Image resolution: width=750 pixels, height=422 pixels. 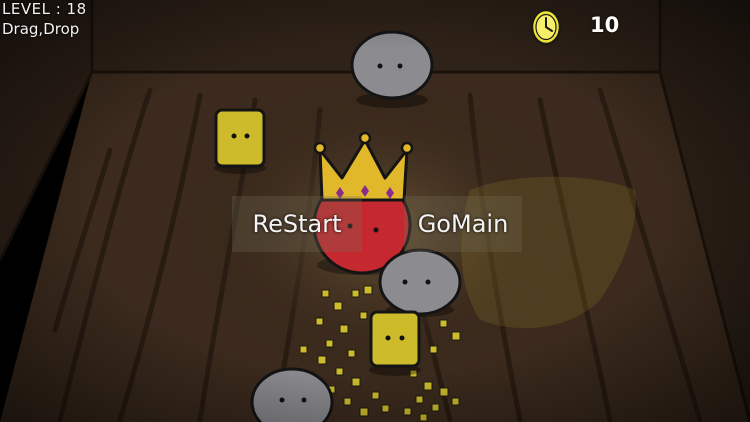 I want to click on hint-label: Drag,Drop, so click(x=41, y=29).